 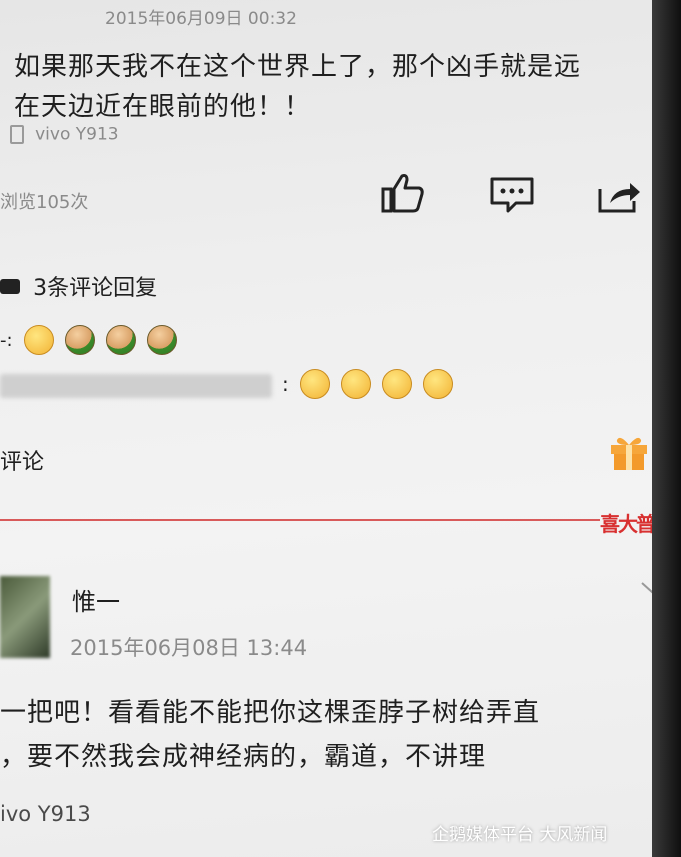 I want to click on comment-button, so click(x=512, y=195).